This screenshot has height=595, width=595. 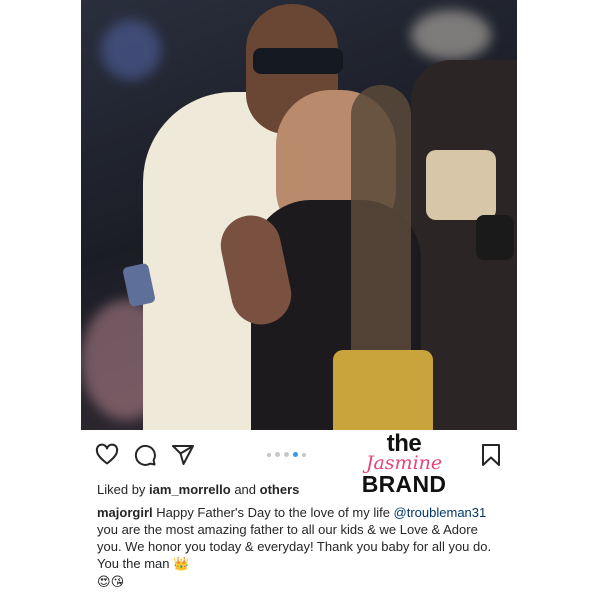 What do you see at coordinates (117, 582) in the screenshot?
I see `kiss-emoji: 😘` at bounding box center [117, 582].